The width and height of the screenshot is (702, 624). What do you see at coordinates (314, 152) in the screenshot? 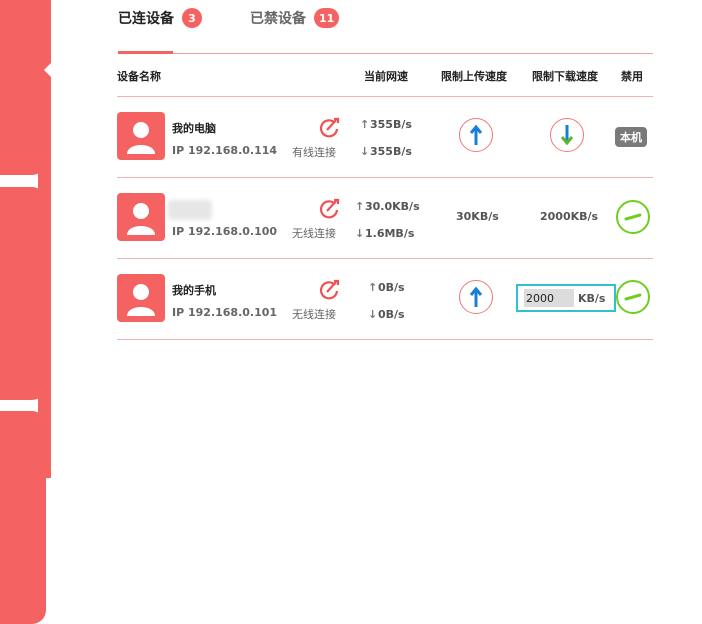
I see `connection-type: 有线连接` at bounding box center [314, 152].